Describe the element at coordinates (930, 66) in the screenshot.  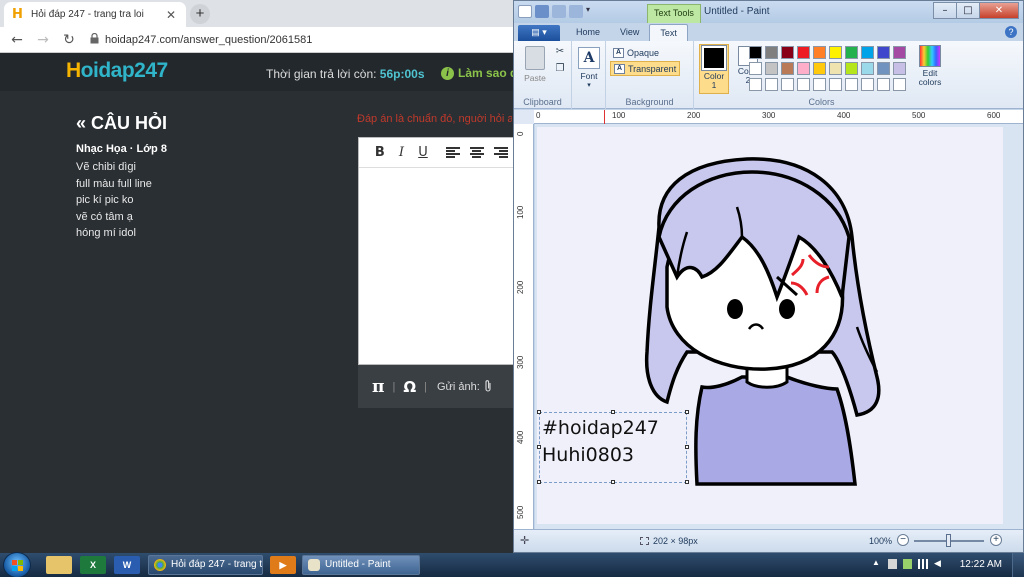
I see `edit-colors-button: Edit colors` at that location.